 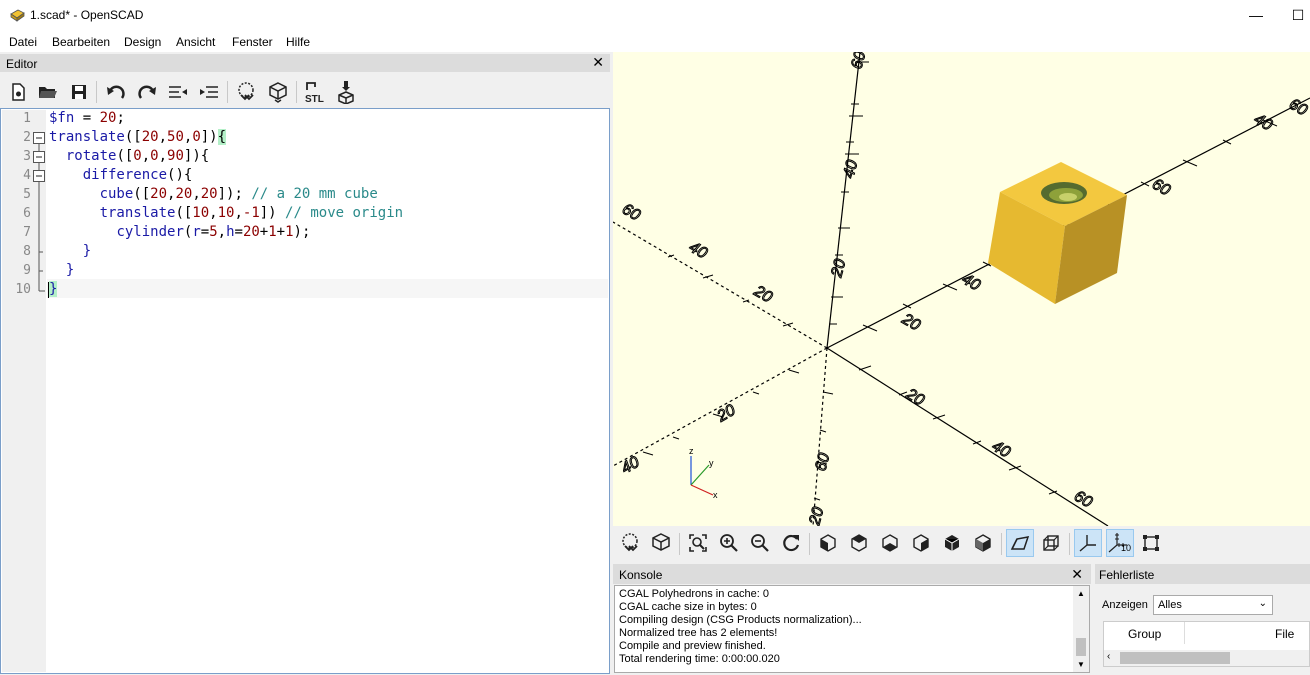 What do you see at coordinates (87, 118) in the screenshot?
I see `code-line: $fn = 20;` at bounding box center [87, 118].